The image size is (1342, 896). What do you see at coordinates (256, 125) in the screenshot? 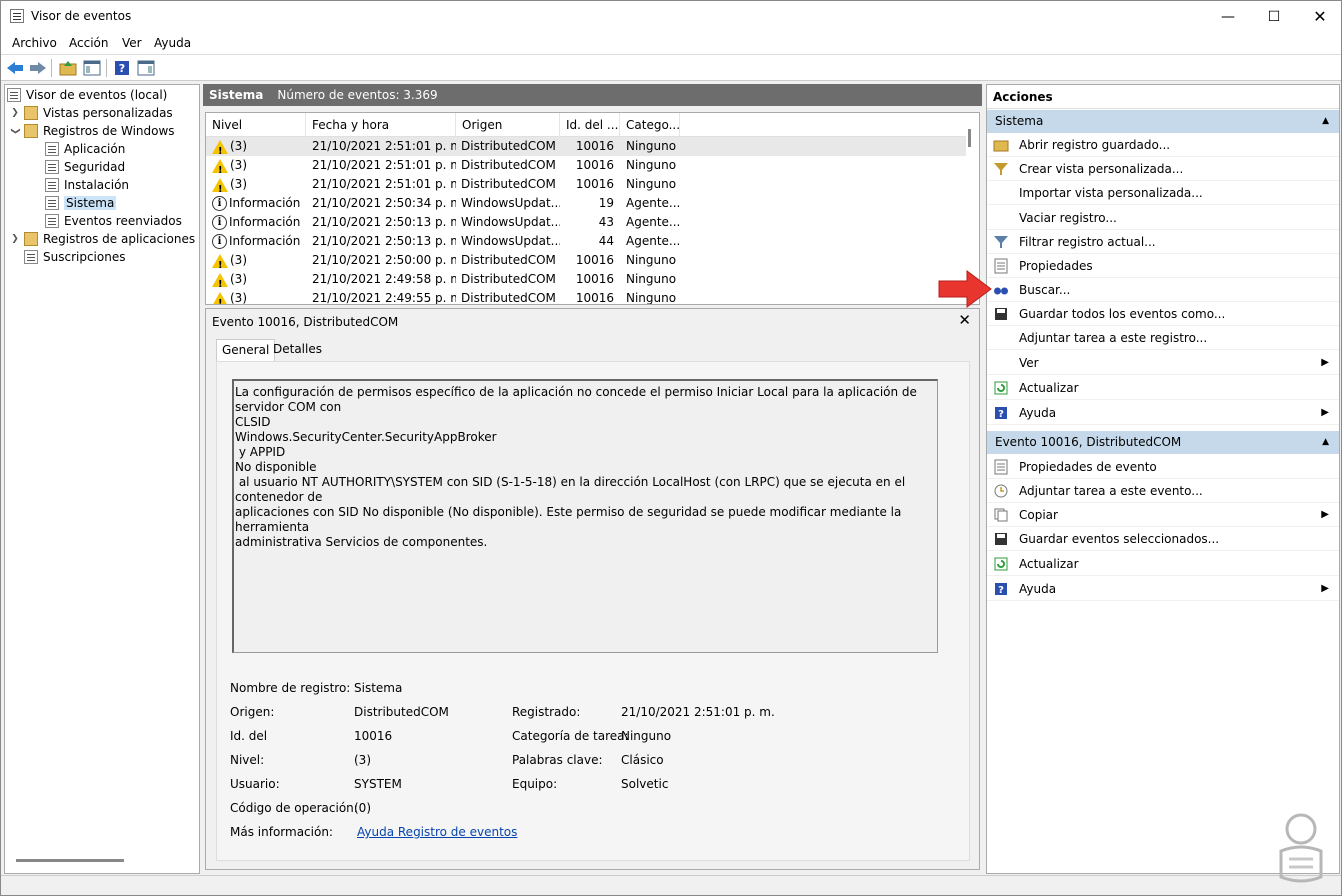
I see `column-nivel: Nivel` at bounding box center [256, 125].